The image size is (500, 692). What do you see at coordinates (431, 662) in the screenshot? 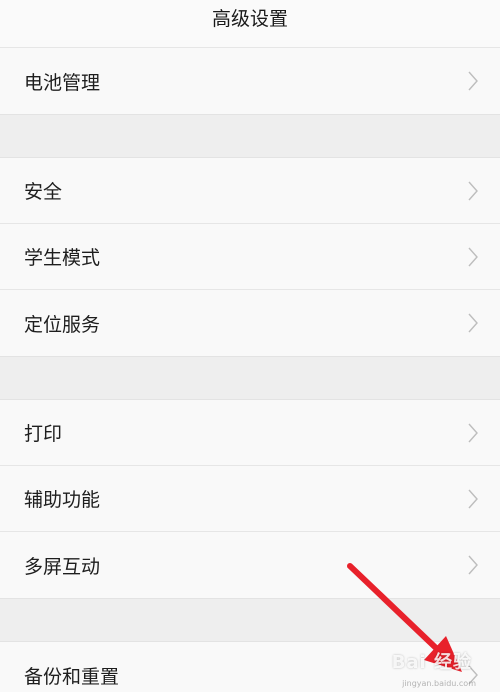
I see `watermark-logo: Bai 经验` at bounding box center [431, 662].